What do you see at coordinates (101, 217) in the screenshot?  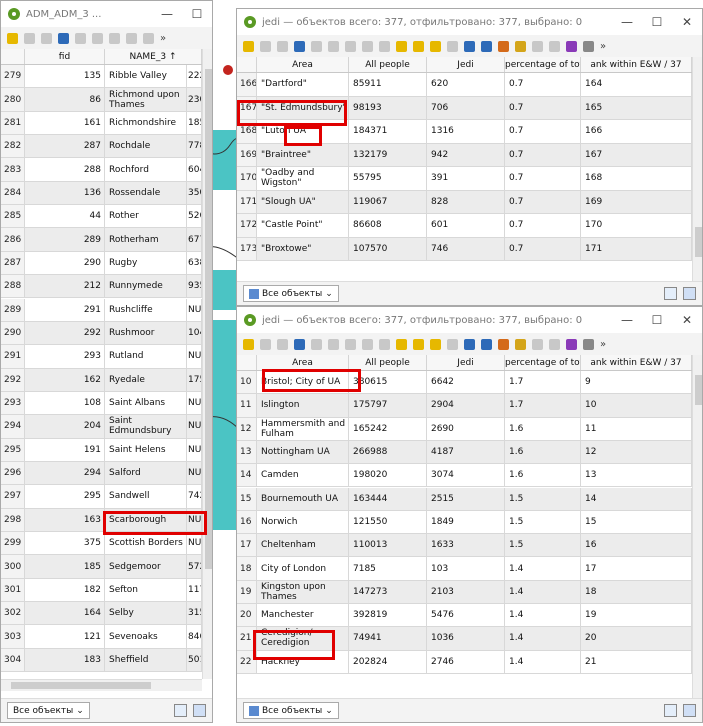 I see `table-row: 28544Rother526` at bounding box center [101, 217].